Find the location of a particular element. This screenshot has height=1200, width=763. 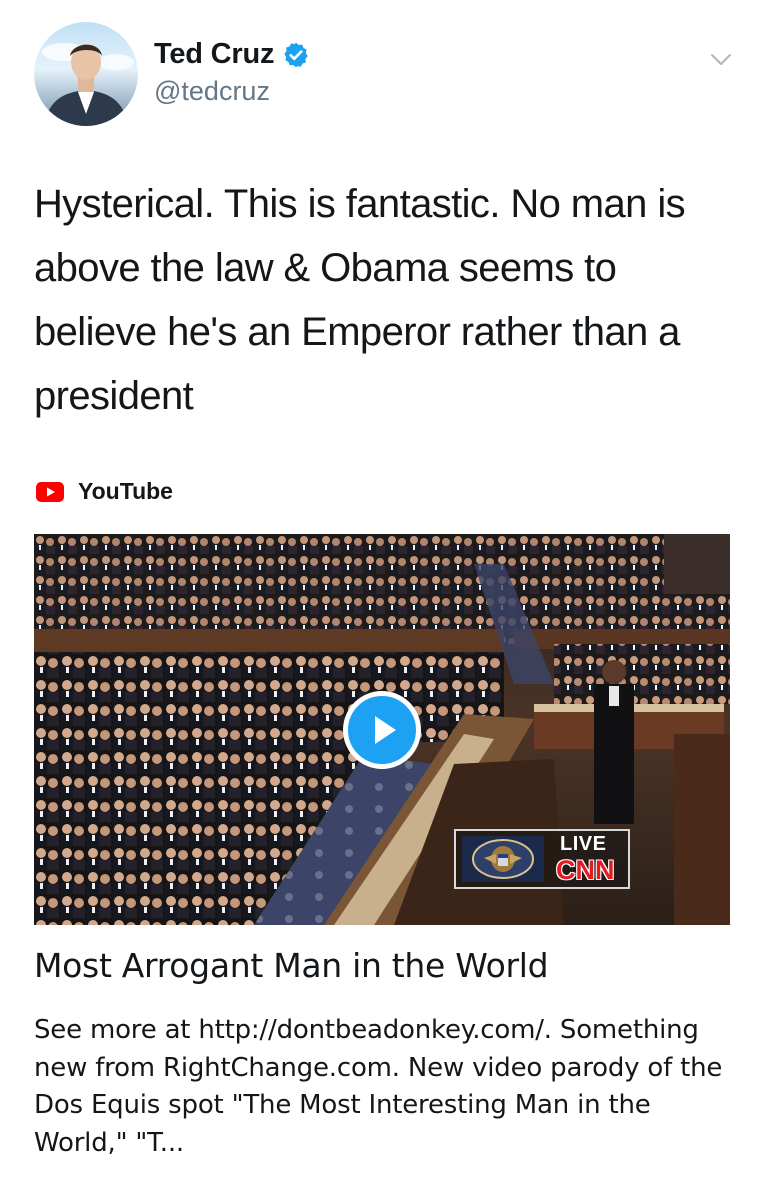

play-icon is located at coordinates (385, 730).